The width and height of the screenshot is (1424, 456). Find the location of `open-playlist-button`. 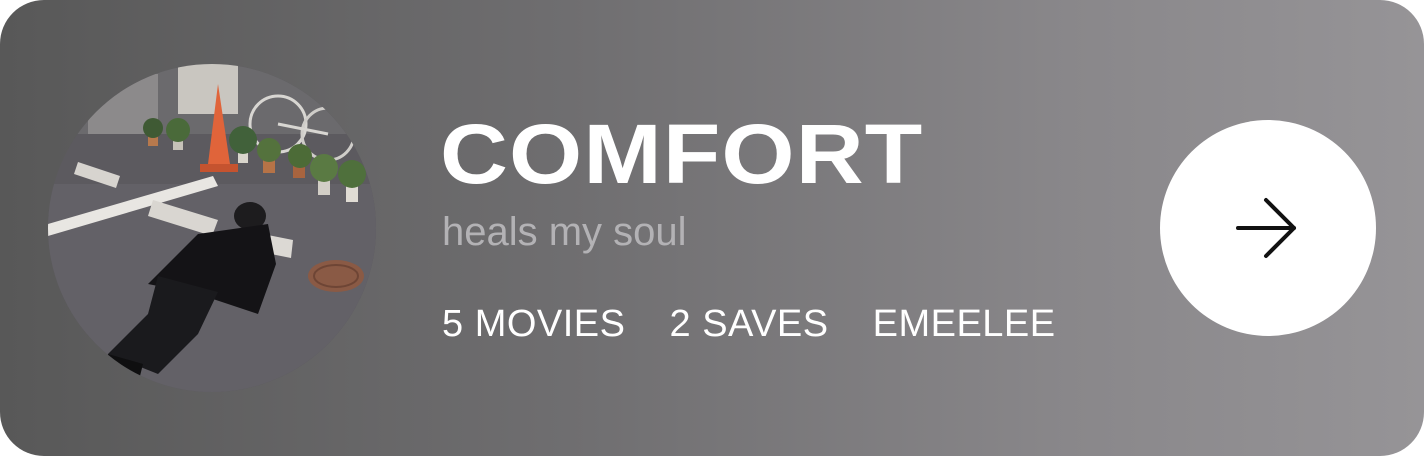

open-playlist-button is located at coordinates (1268, 228).